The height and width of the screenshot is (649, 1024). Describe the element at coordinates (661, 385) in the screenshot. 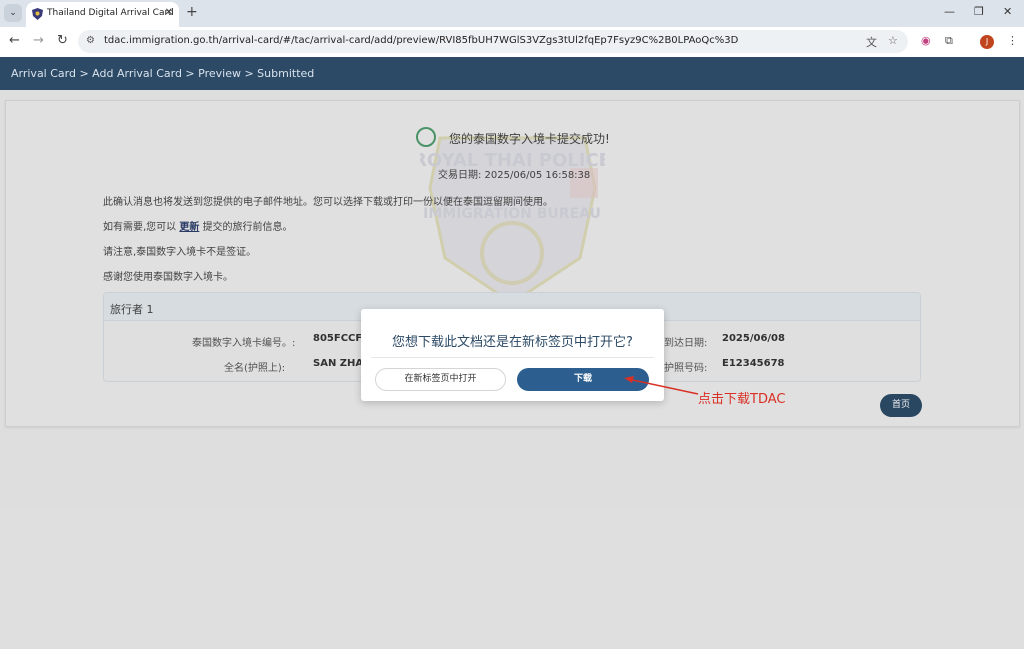

I see `annotation-arrow-icon` at that location.